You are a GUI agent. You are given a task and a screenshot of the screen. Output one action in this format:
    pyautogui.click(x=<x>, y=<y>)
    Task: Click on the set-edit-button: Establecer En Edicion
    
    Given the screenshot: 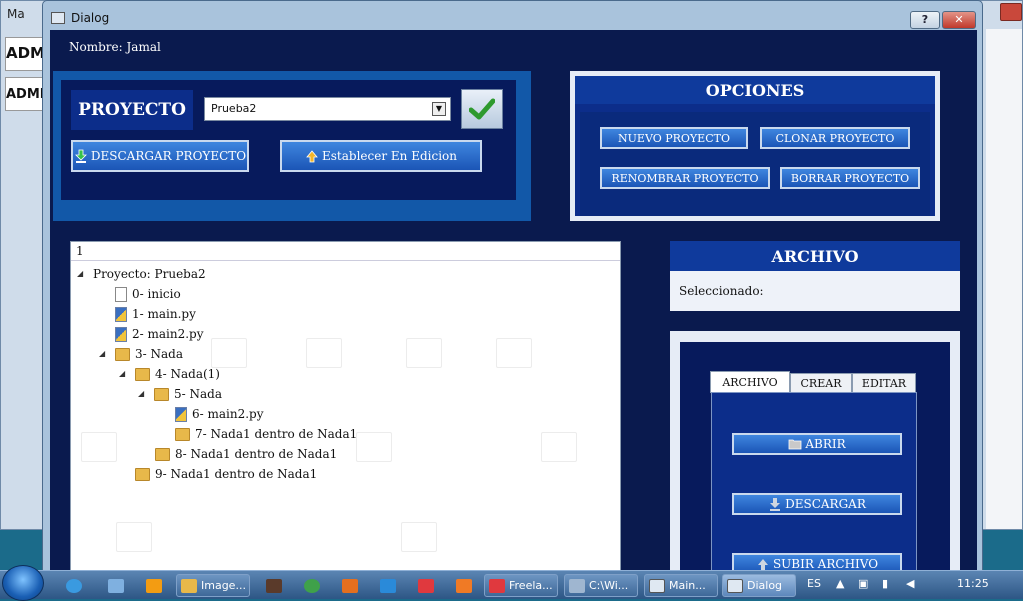 What is the action you would take?
    pyautogui.click(x=381, y=156)
    